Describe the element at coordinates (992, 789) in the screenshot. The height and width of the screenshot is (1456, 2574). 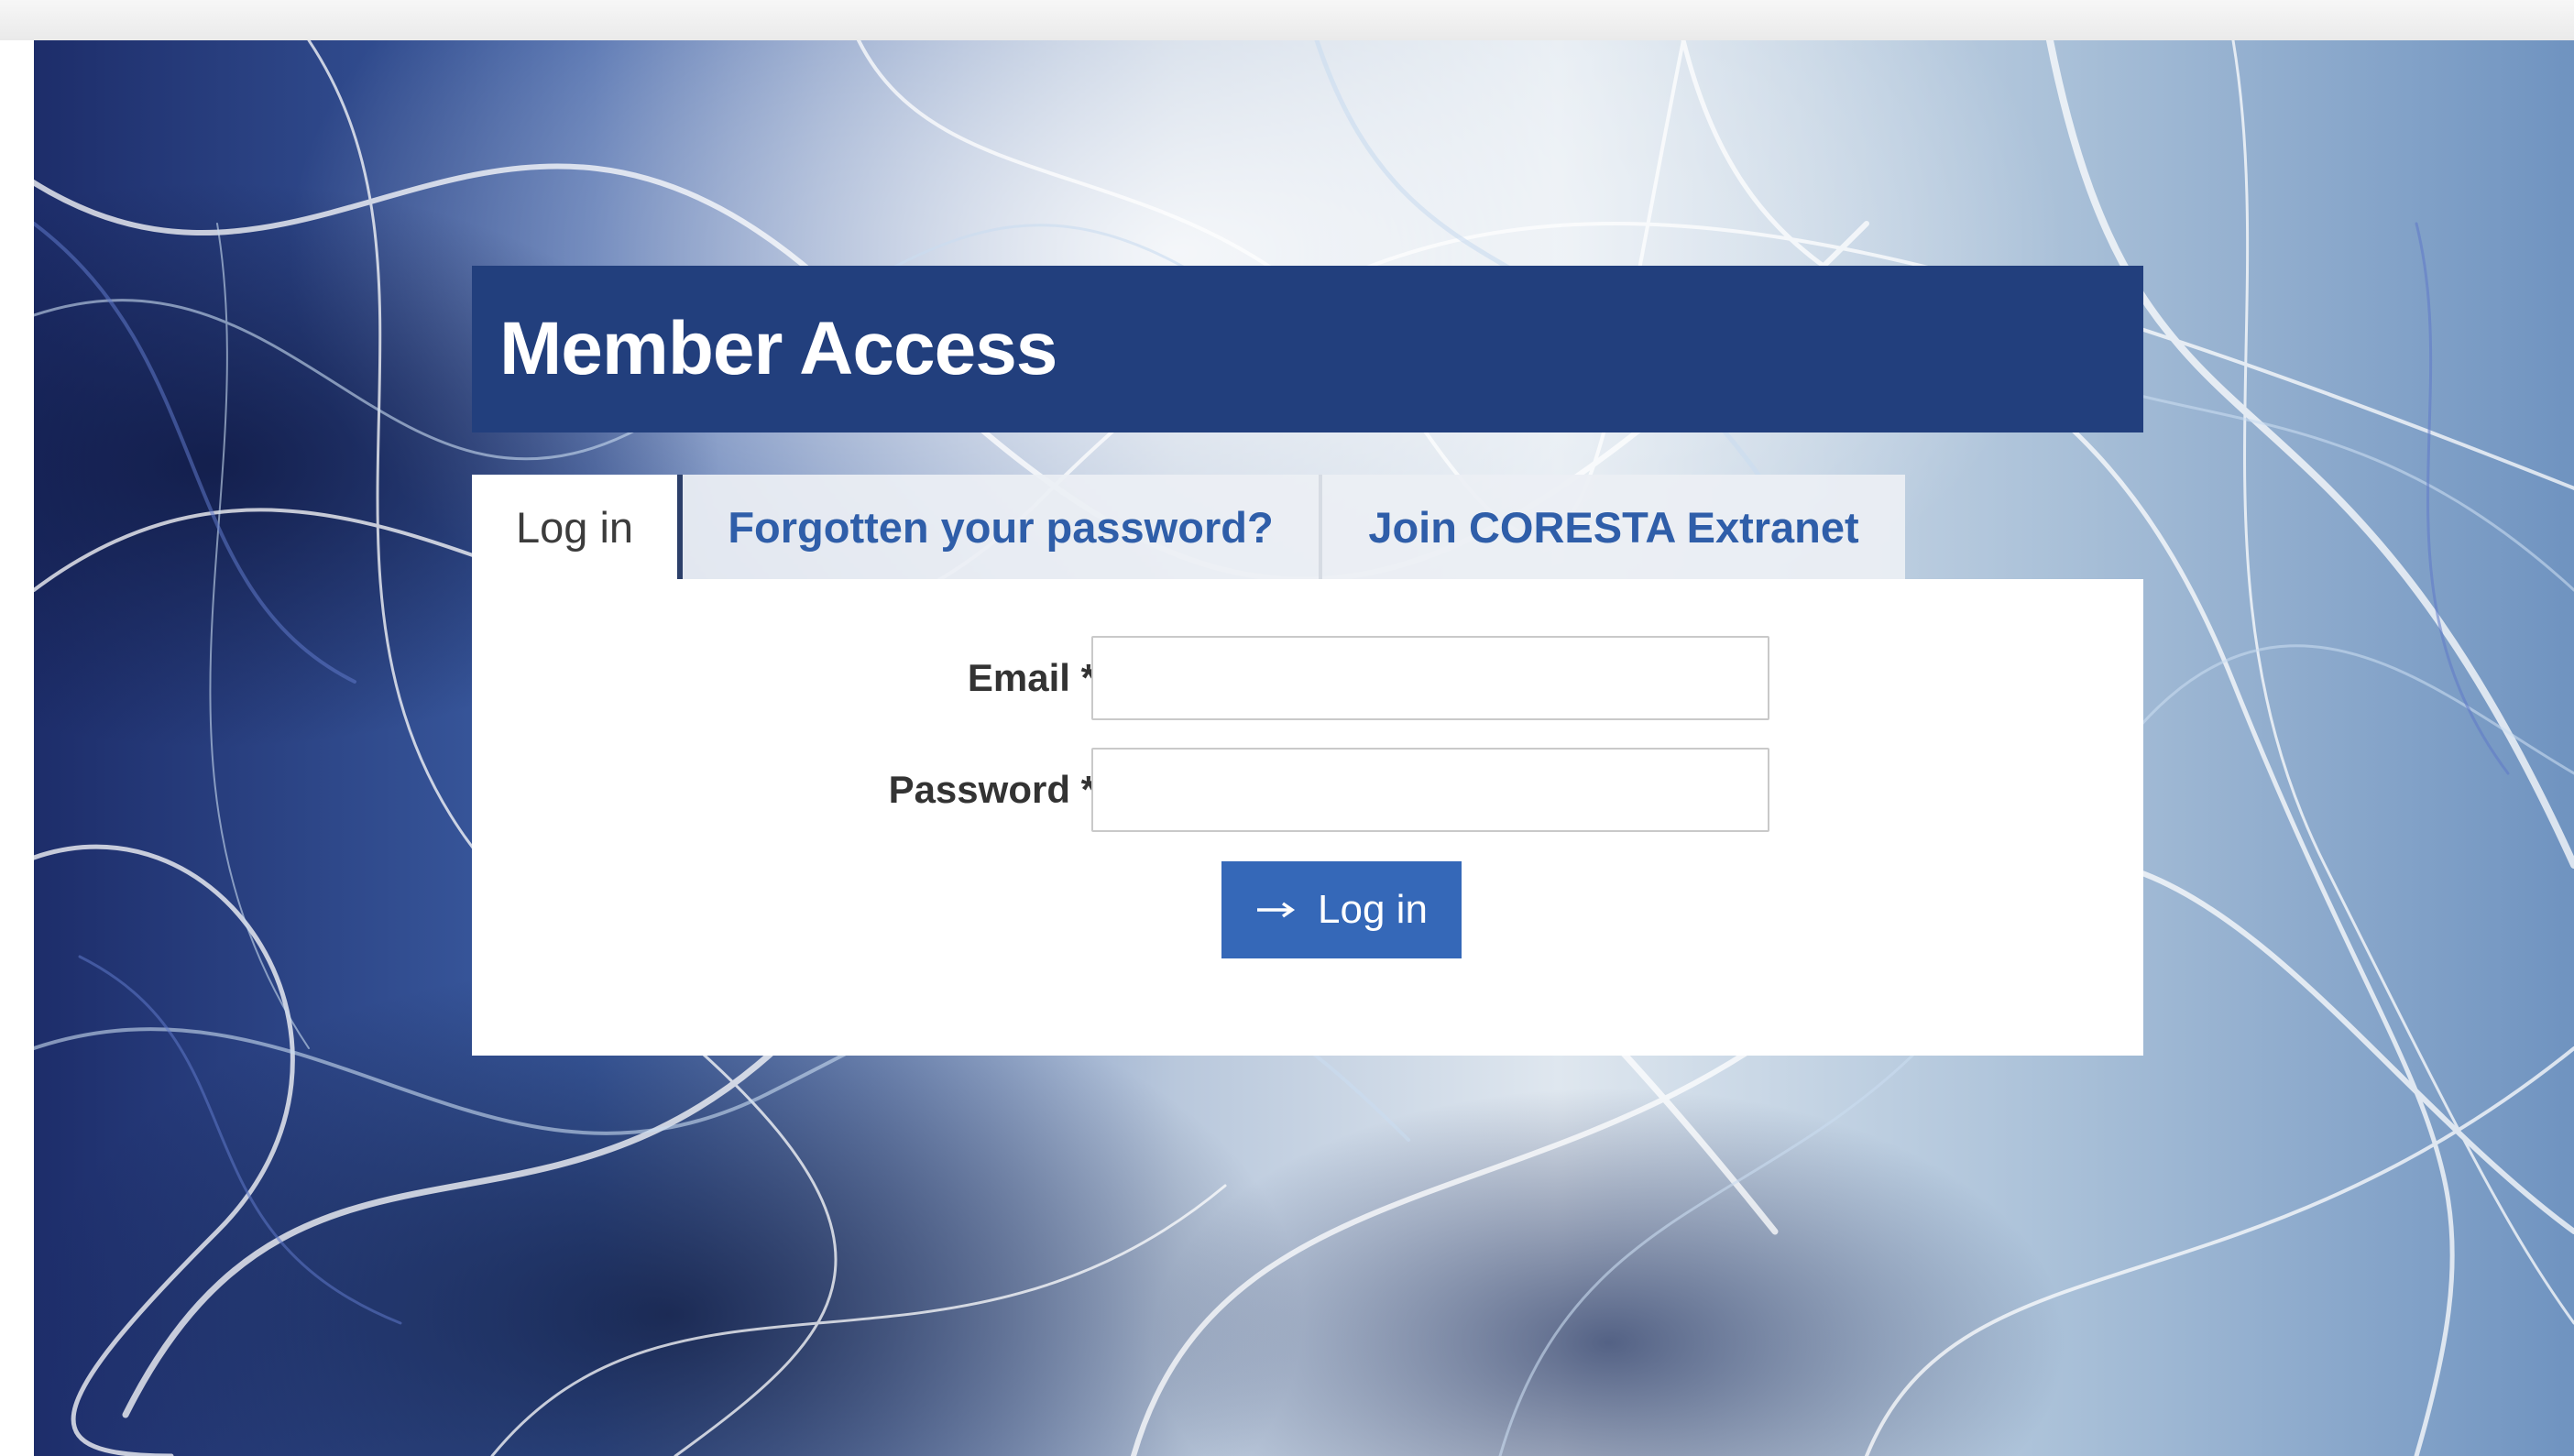
I see `password-label: Password *` at that location.